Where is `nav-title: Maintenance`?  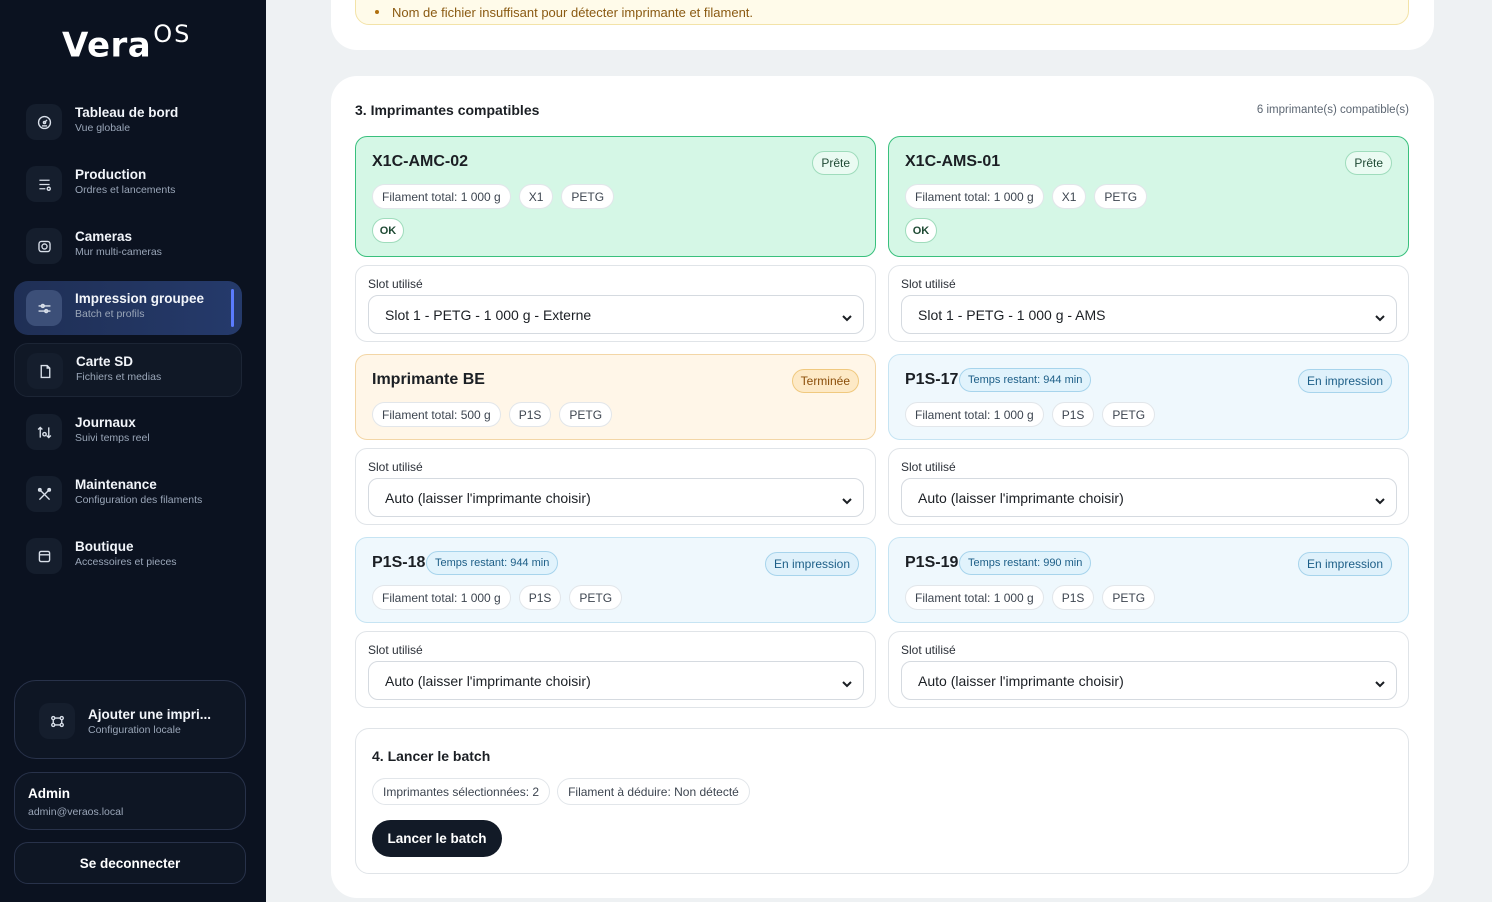
nav-title: Maintenance is located at coordinates (116, 484).